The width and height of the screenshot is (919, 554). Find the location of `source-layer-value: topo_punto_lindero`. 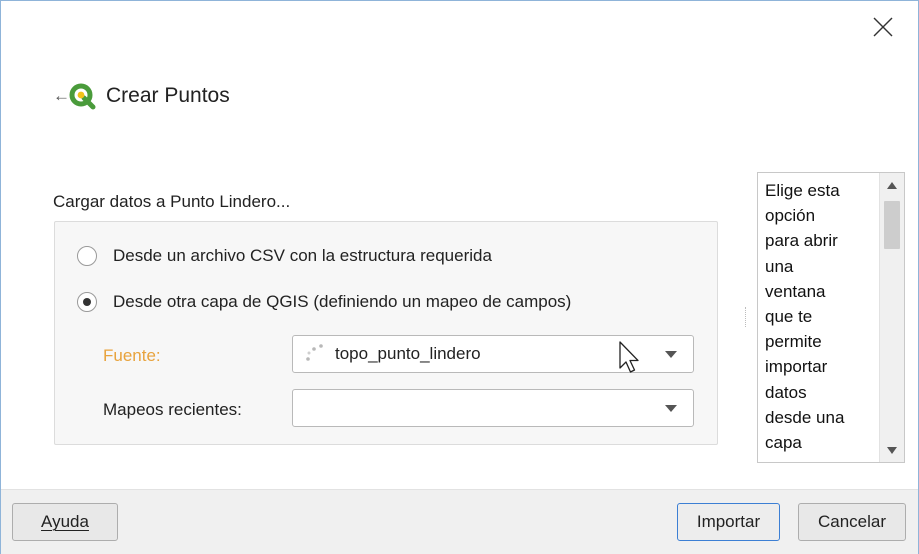

source-layer-value: topo_punto_lindero is located at coordinates (408, 353).